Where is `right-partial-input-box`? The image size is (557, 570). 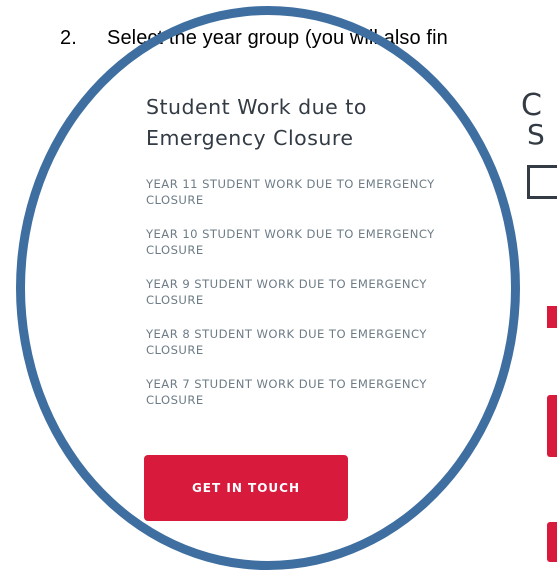 right-partial-input-box is located at coordinates (542, 182).